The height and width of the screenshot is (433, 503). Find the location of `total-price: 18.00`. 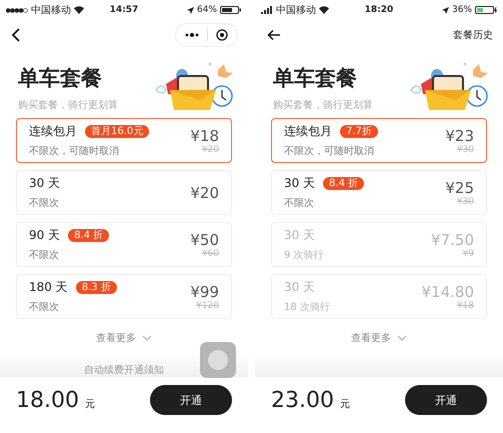

total-price: 18.00 is located at coordinates (47, 400).